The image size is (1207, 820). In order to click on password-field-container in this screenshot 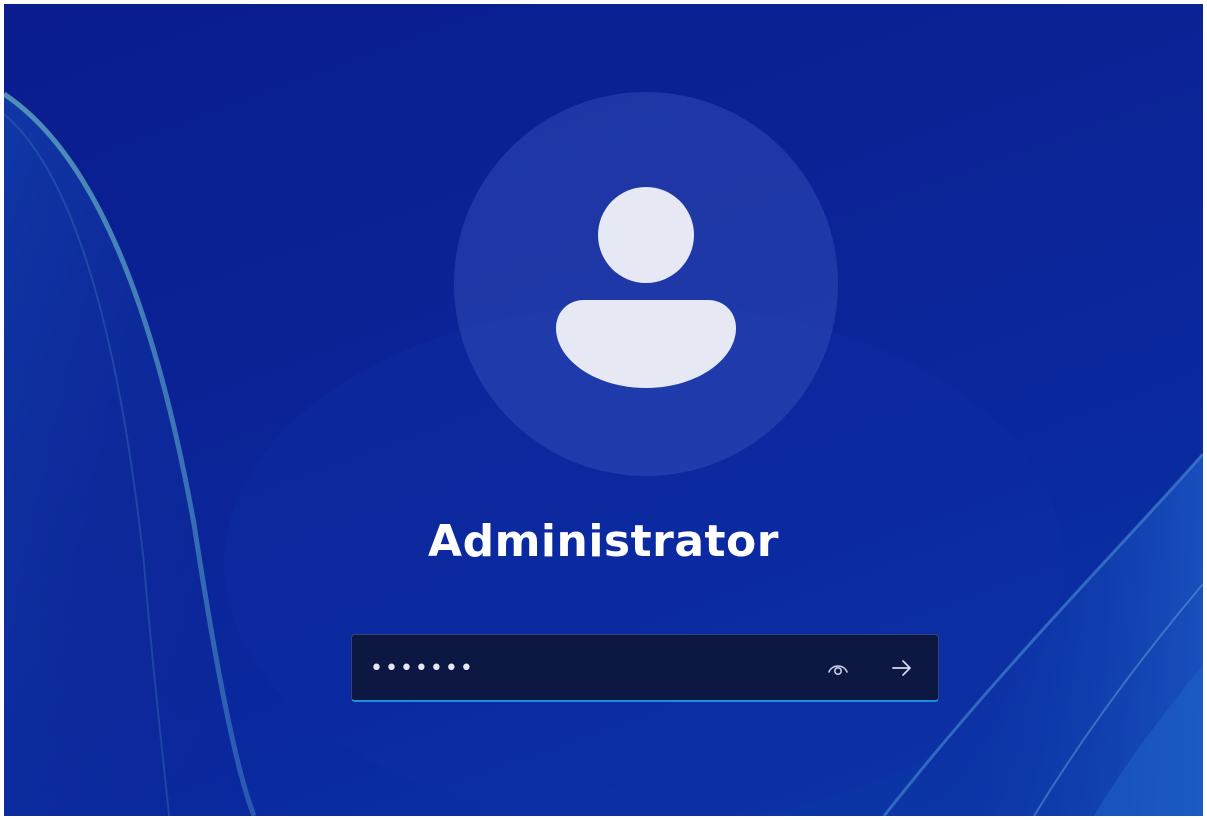, I will do `click(645, 668)`.